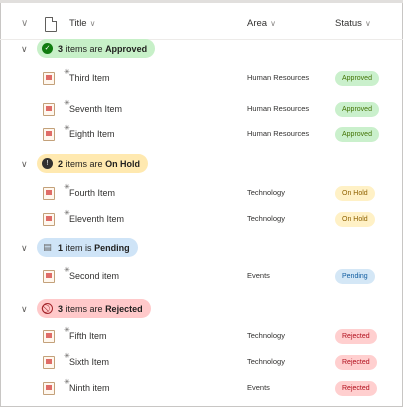 The image size is (403, 407). What do you see at coordinates (353, 23) in the screenshot?
I see `column-header-status: Status ∨` at bounding box center [353, 23].